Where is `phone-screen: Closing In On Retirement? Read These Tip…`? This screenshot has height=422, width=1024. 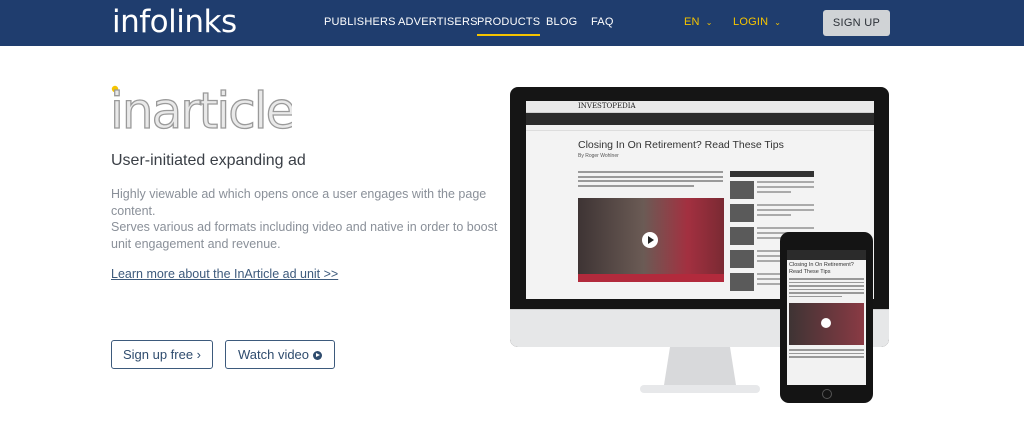 phone-screen: Closing In On Retirement? Read These Tip… is located at coordinates (826, 317).